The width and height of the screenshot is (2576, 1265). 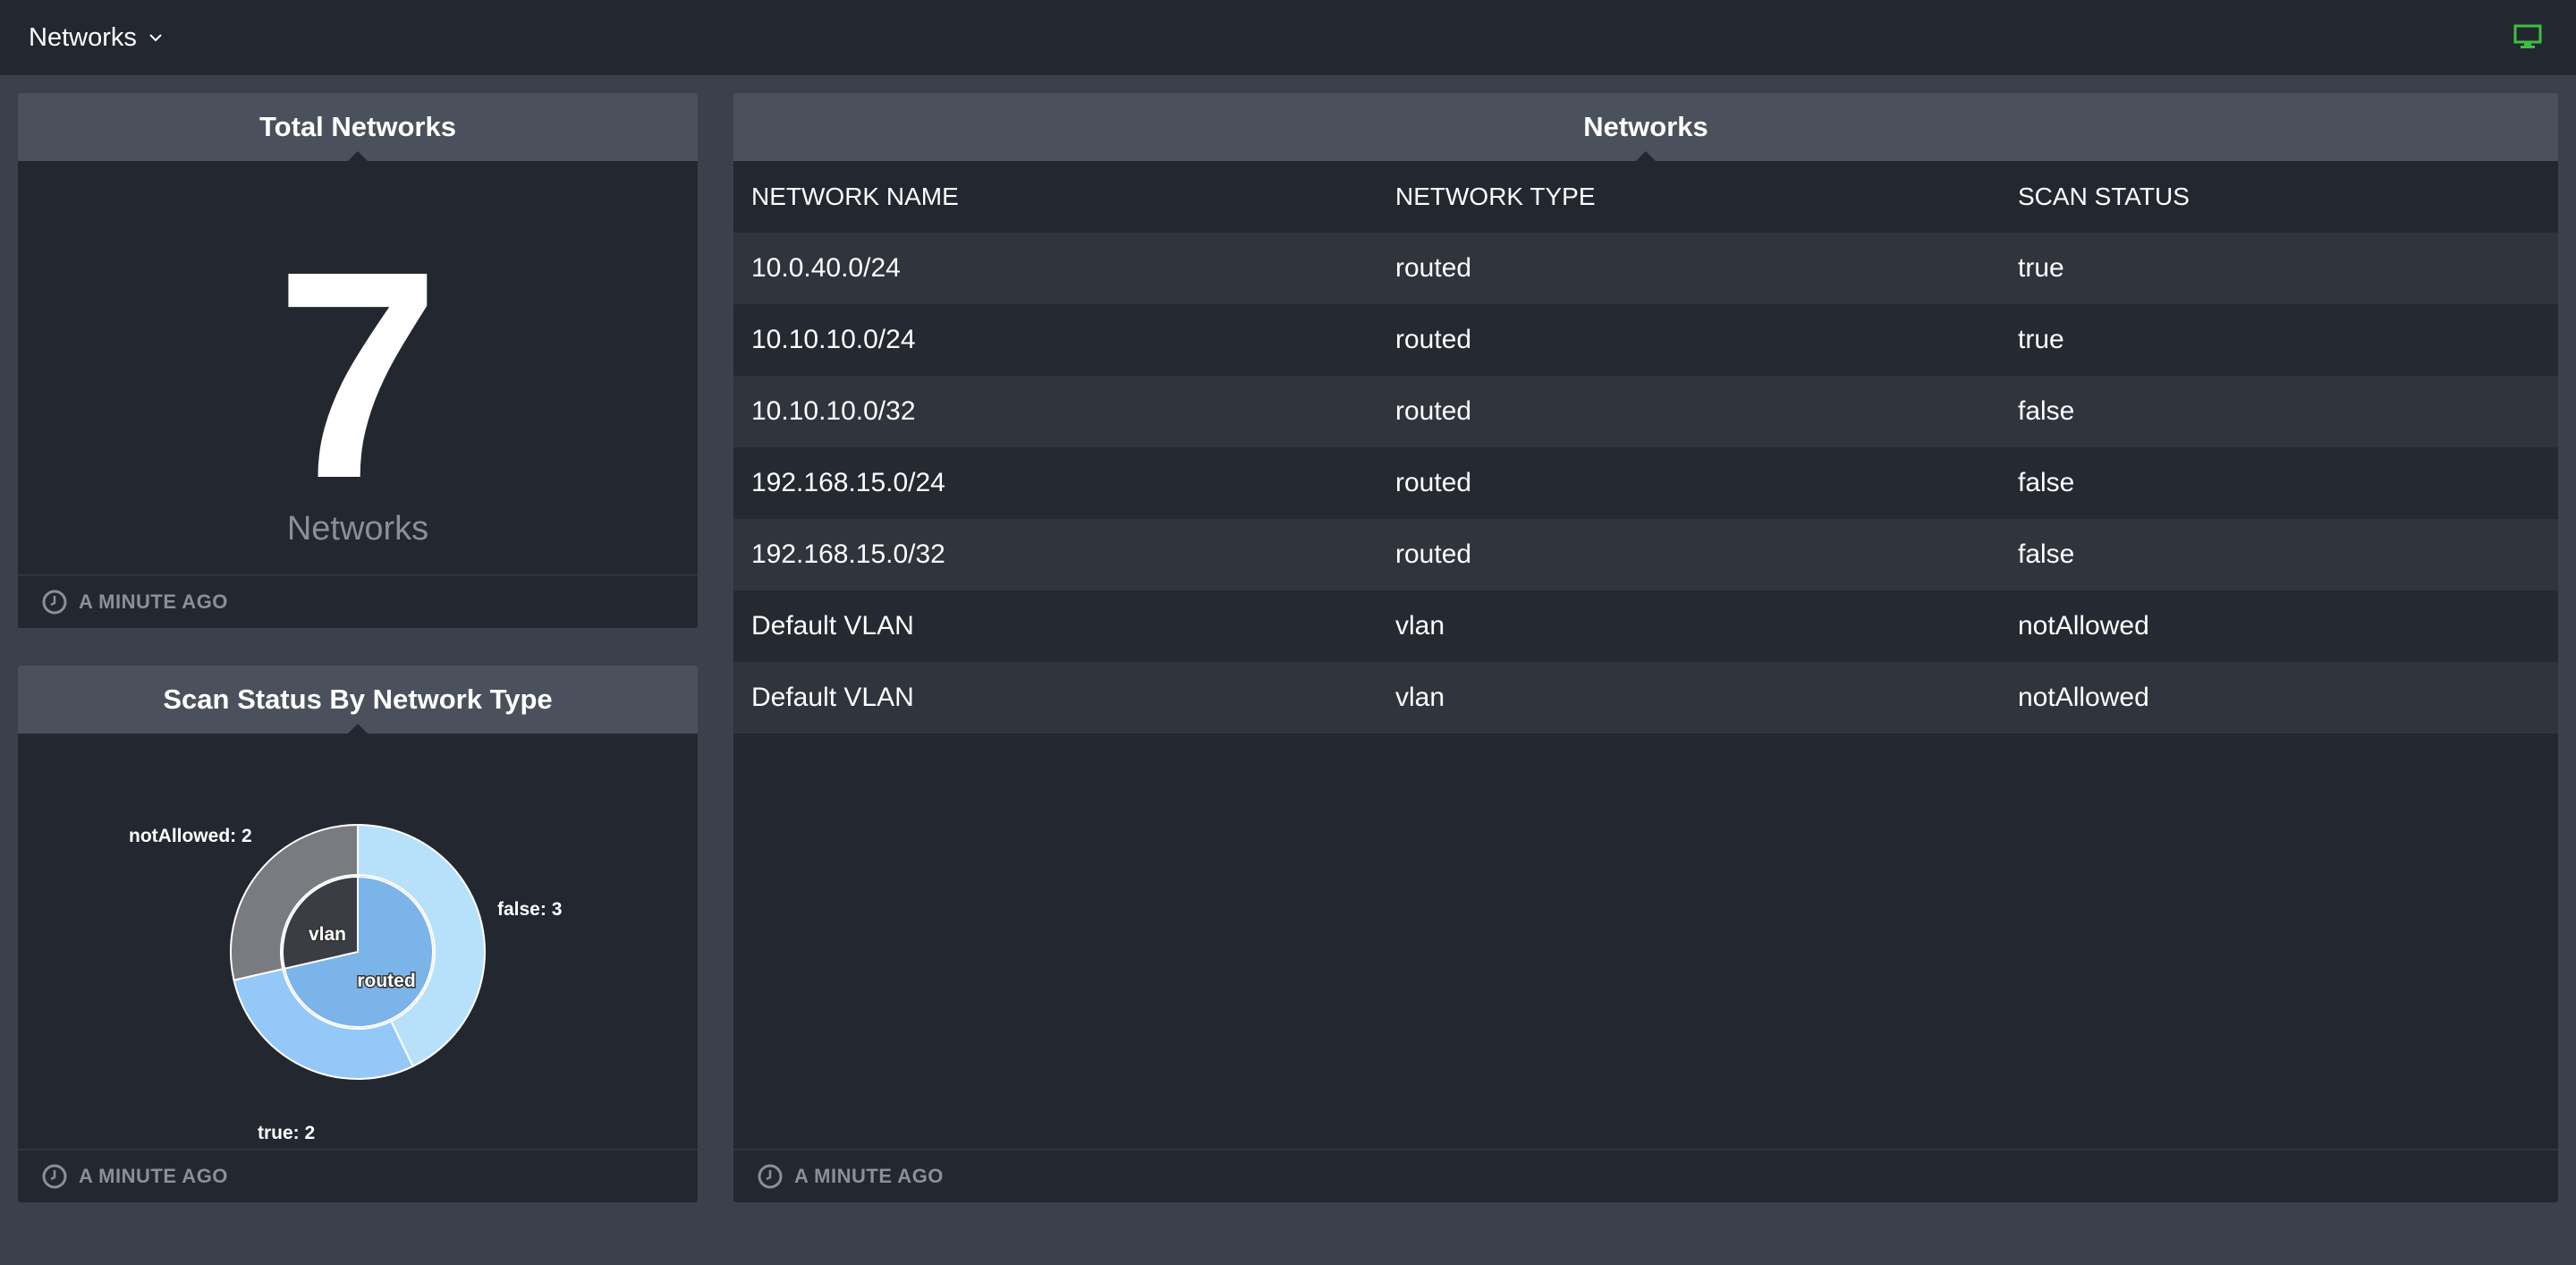 I want to click on table-row: 192.168.15.0/32 routed false, so click(x=1645, y=554).